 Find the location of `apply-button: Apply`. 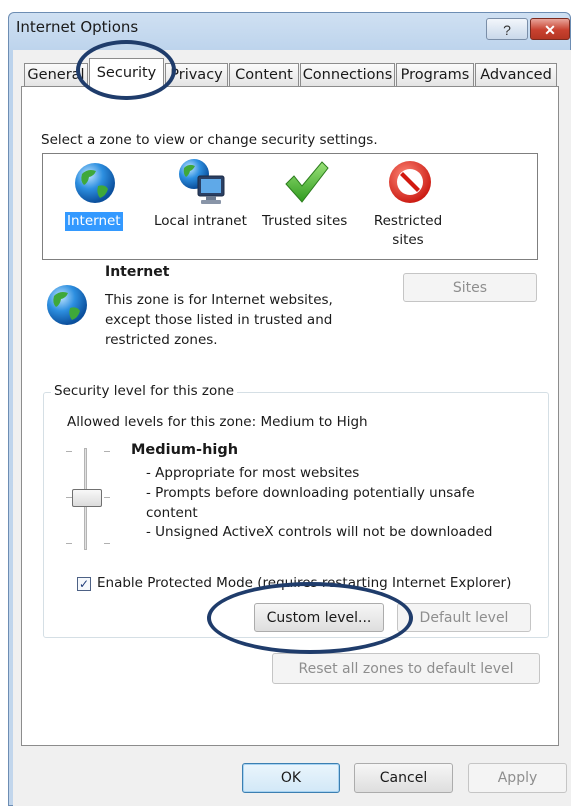

apply-button: Apply is located at coordinates (517, 778).